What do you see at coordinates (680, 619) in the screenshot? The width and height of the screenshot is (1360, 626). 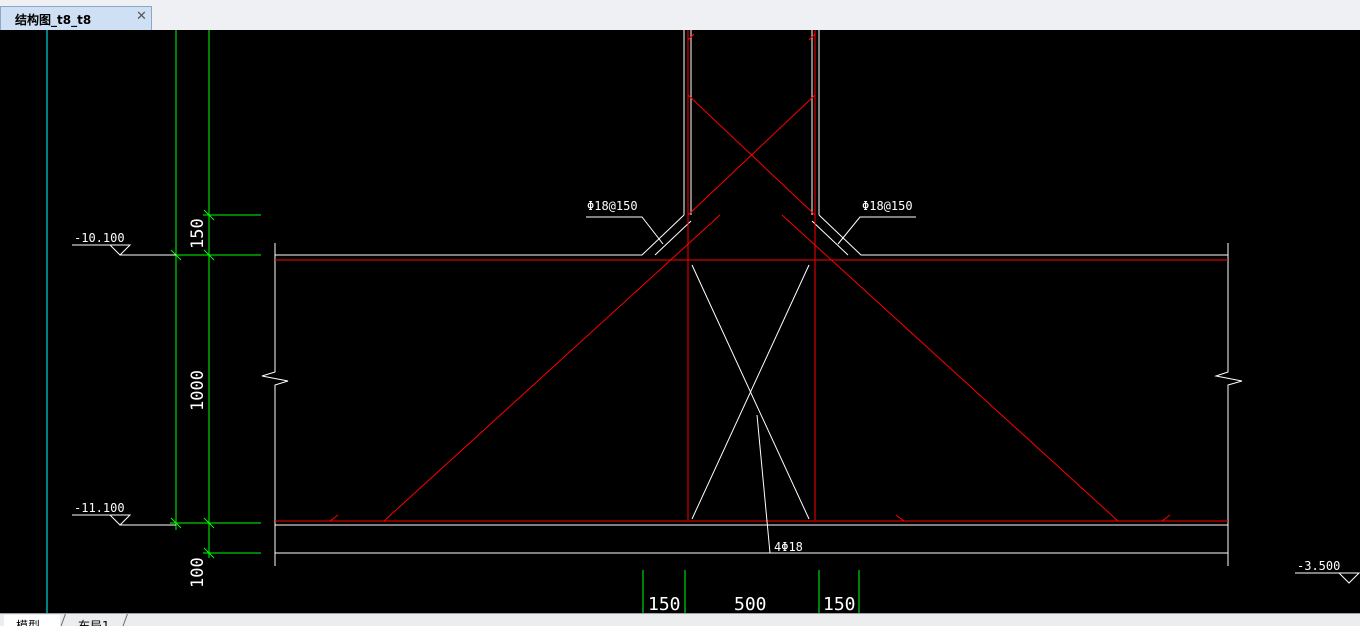 I see `layout-tab-bar: 模型 布局1` at bounding box center [680, 619].